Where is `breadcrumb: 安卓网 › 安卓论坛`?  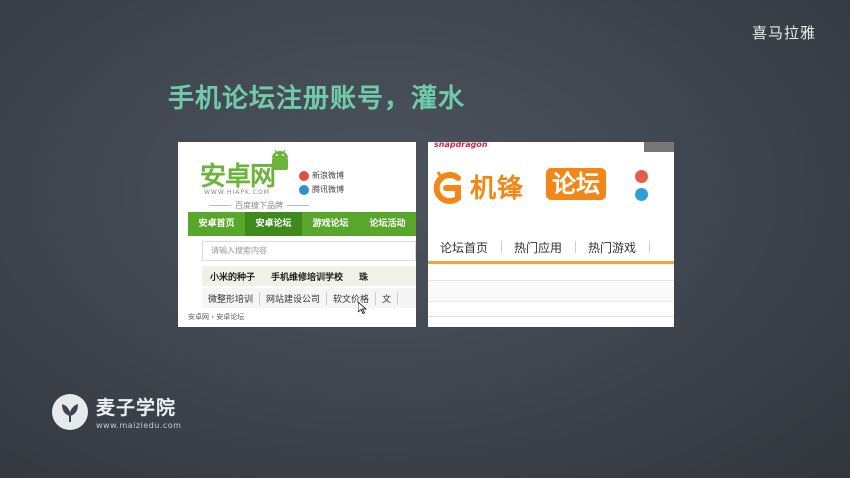
breadcrumb: 安卓网 › 安卓论坛 is located at coordinates (216, 317).